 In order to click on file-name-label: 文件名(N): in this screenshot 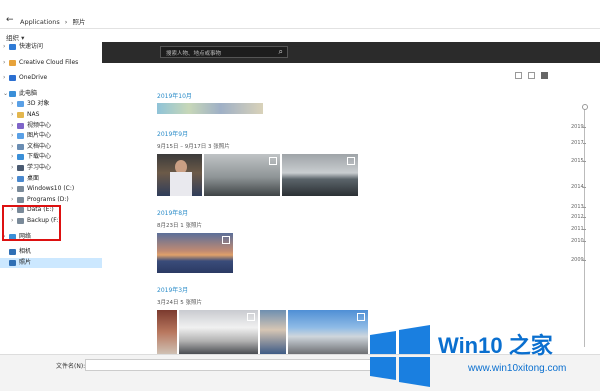, I will do `click(71, 366)`.